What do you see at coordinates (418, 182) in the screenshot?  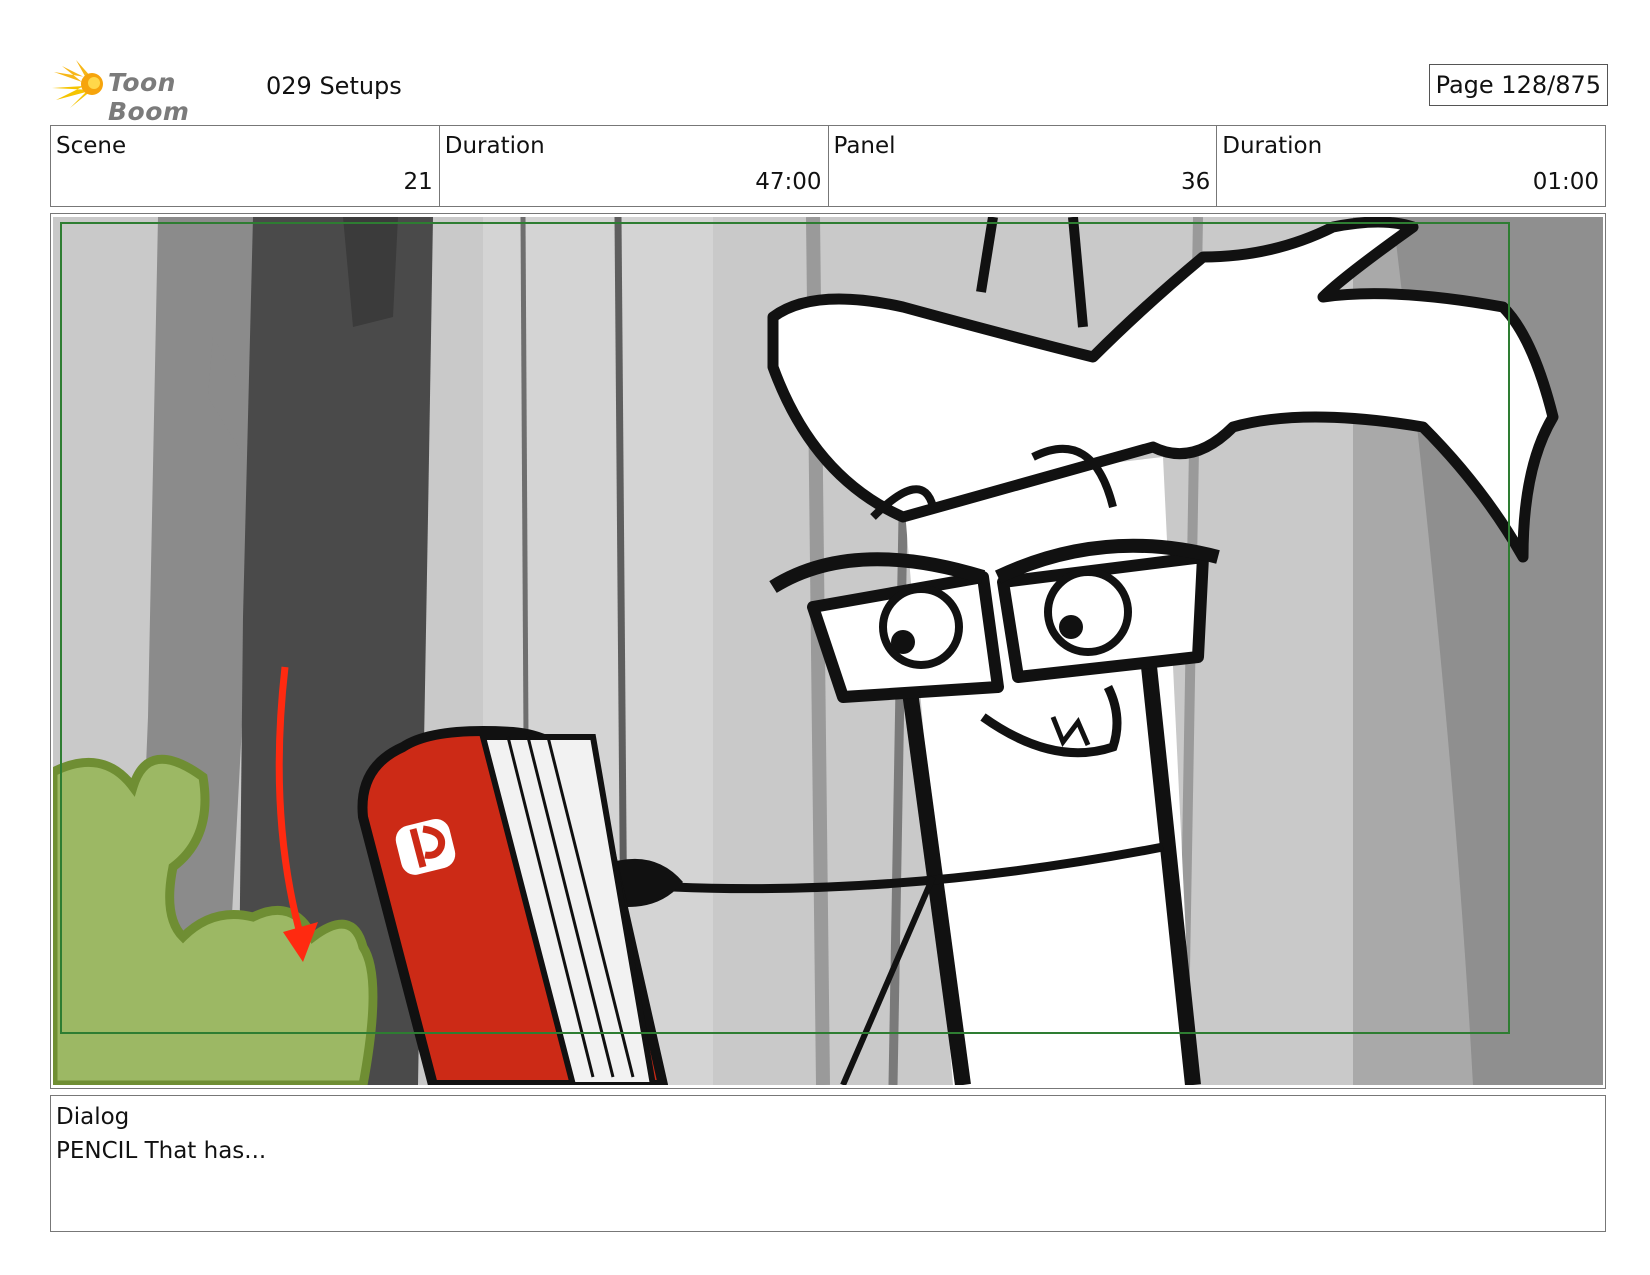 I see `scene-value: 21` at bounding box center [418, 182].